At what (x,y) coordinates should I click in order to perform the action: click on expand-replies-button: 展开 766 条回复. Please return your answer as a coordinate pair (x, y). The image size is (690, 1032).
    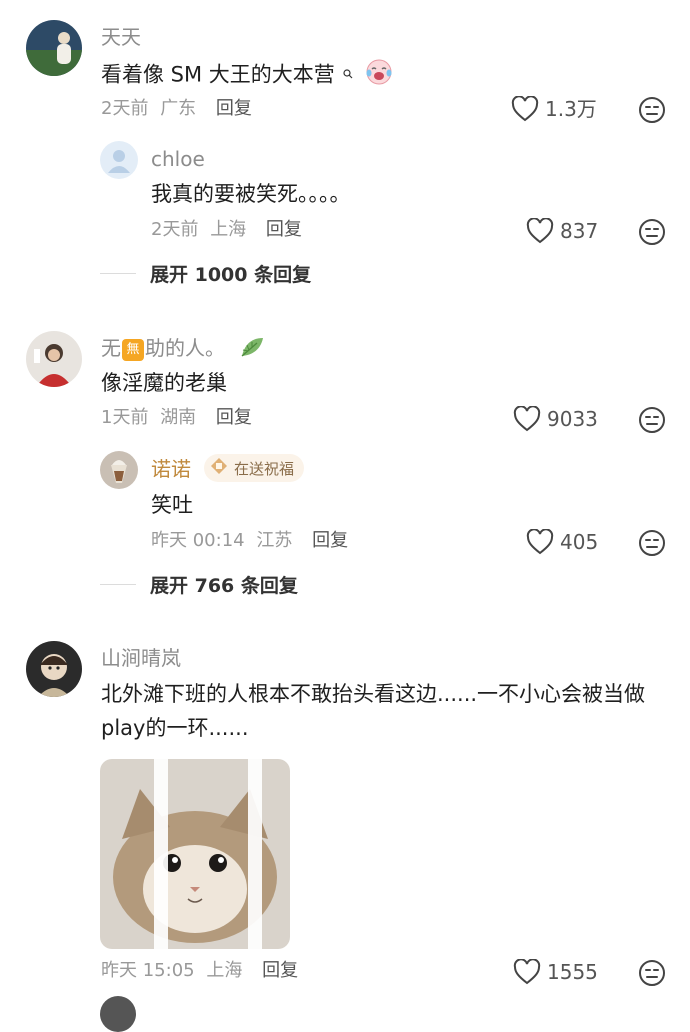
    Looking at the image, I should click on (199, 584).